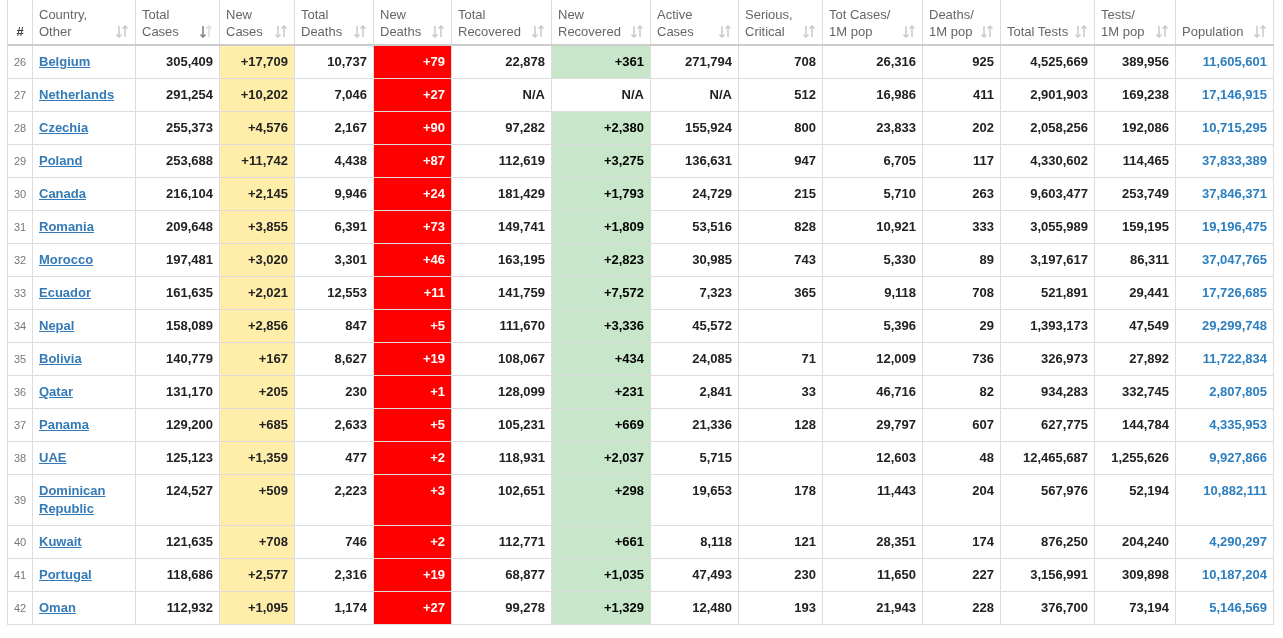 This screenshot has height=638, width=1283. I want to click on column-header: #, so click(20, 31).